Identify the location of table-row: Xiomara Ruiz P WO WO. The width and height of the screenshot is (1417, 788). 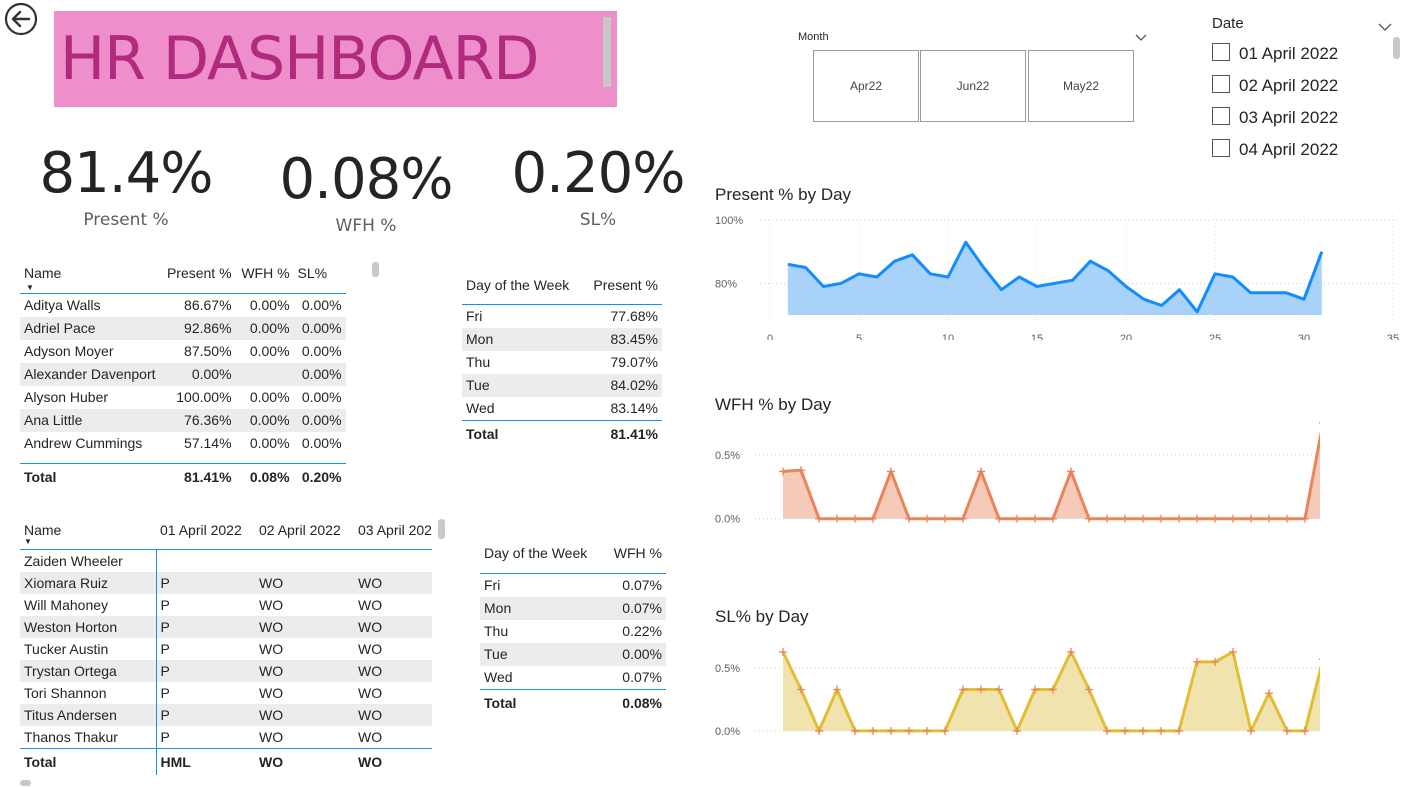
(226, 582).